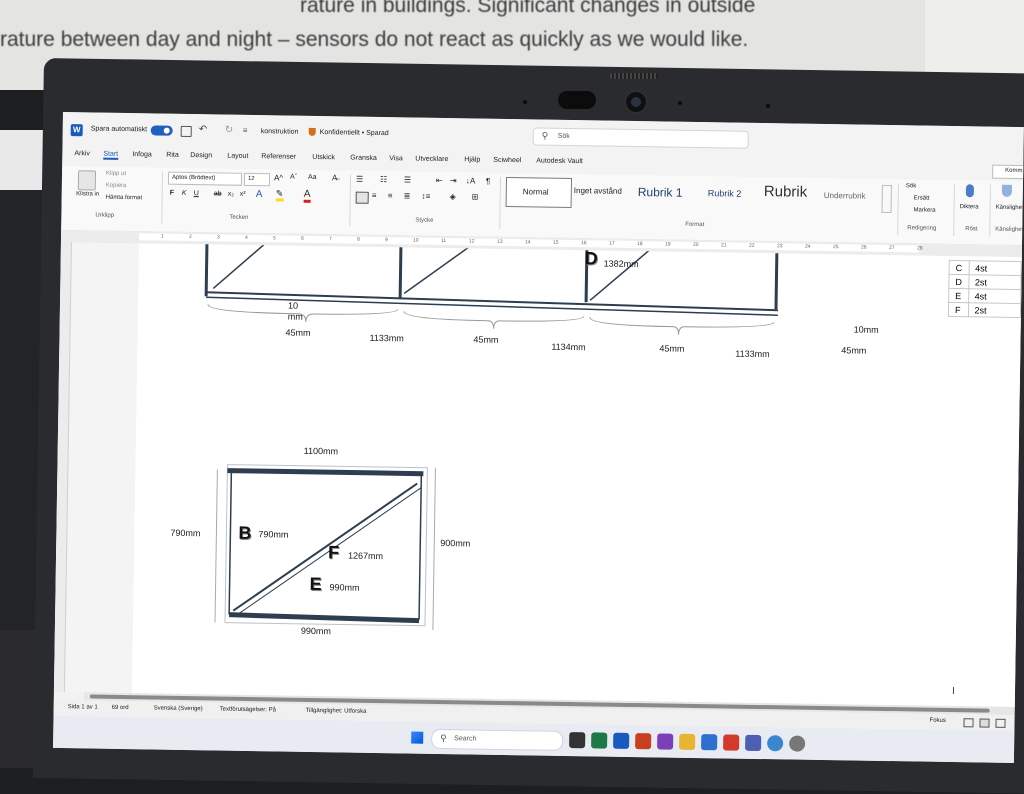 The image size is (1024, 794). I want to click on quick-access-more-icon: ≡, so click(245, 130).